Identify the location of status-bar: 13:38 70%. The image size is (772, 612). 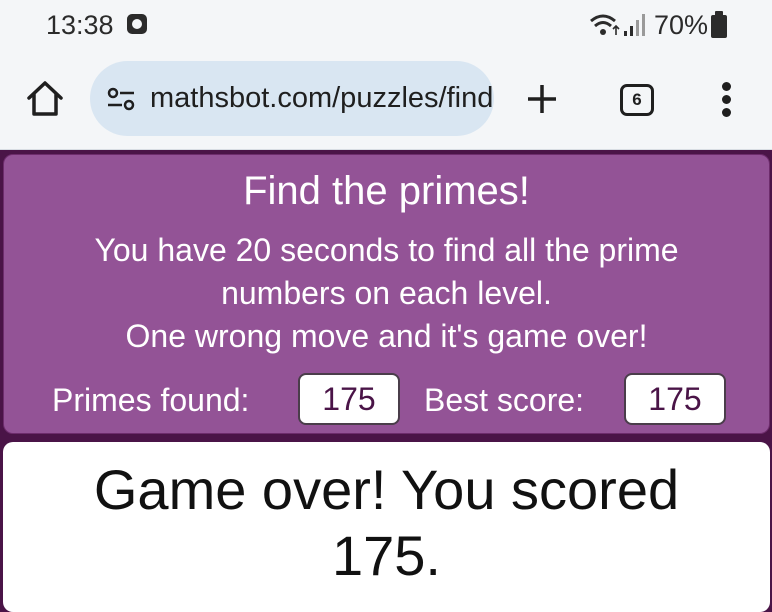
(386, 25).